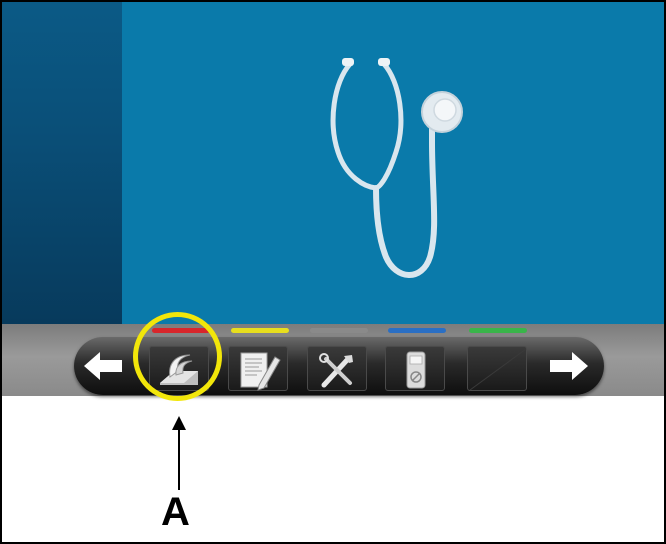  Describe the element at coordinates (179, 453) in the screenshot. I see `pointer-arrow` at that location.